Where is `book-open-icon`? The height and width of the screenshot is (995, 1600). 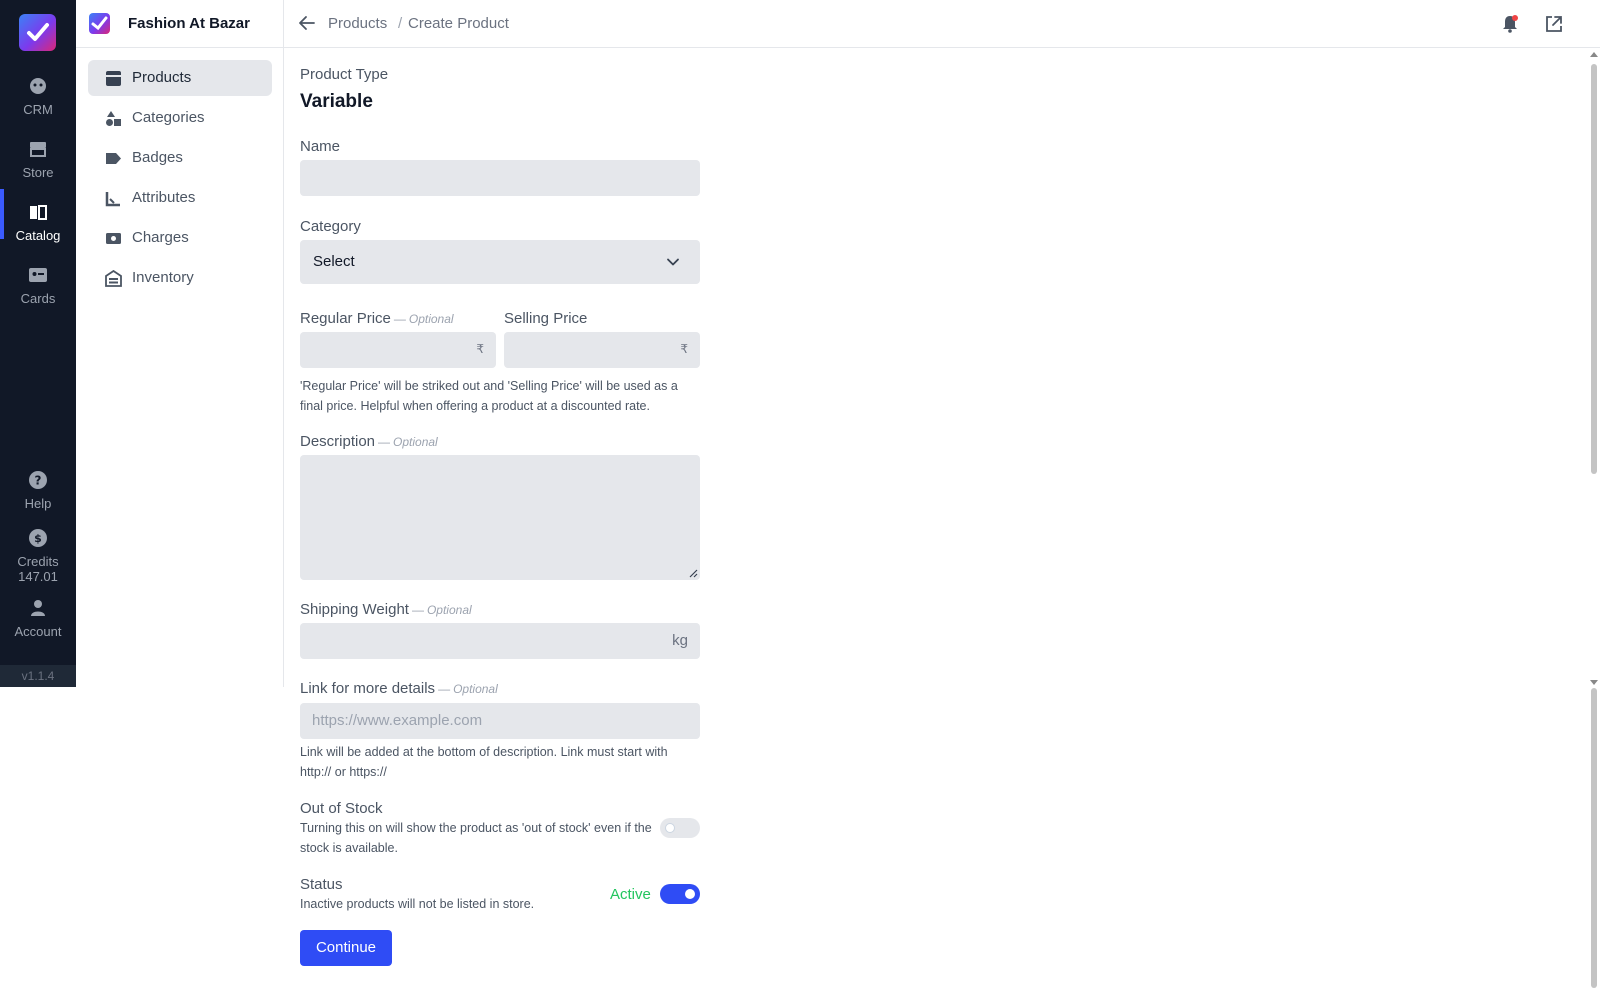
book-open-icon is located at coordinates (38, 212).